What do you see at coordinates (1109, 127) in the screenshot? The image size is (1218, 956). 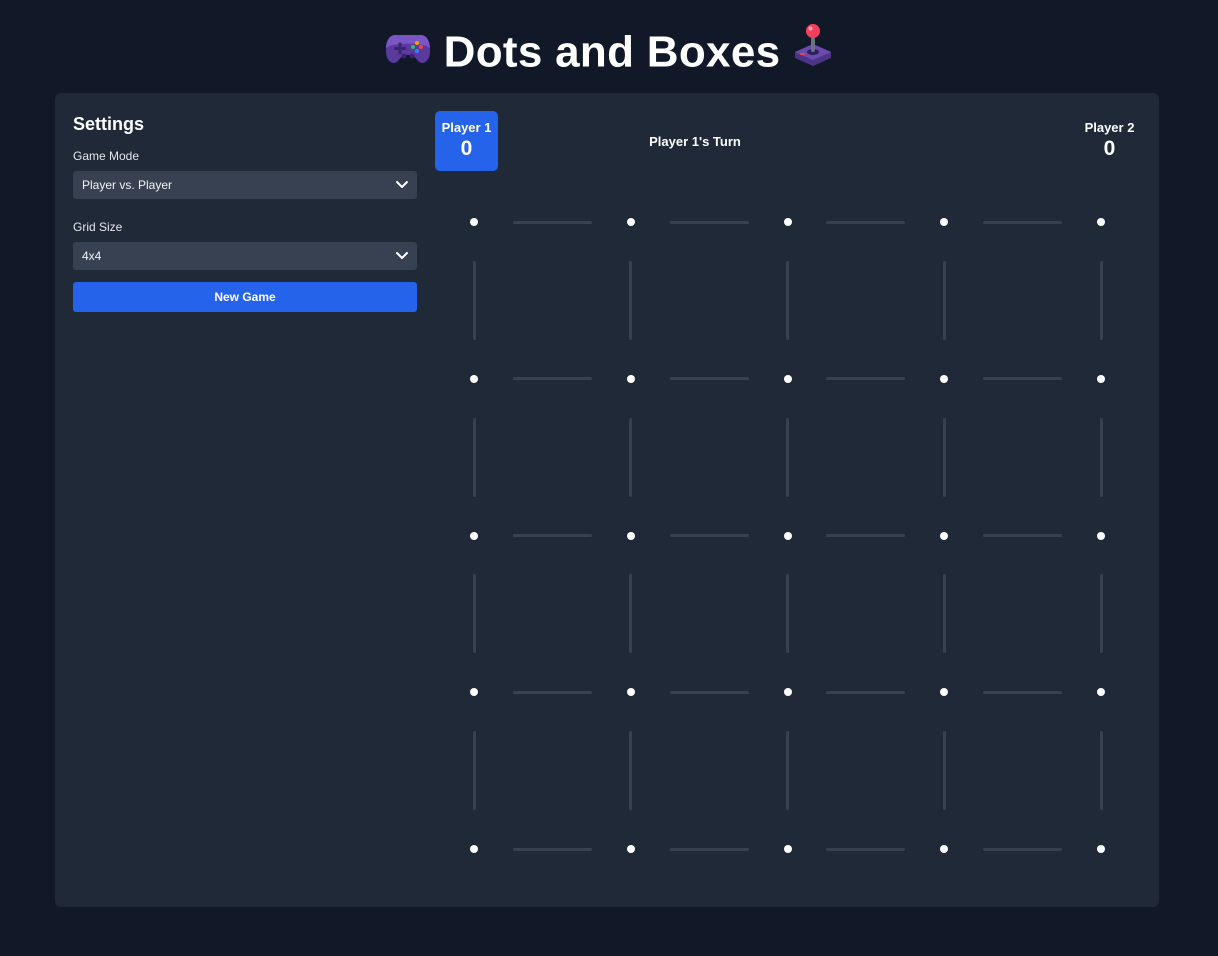 I see `player2-name: Player 2` at bounding box center [1109, 127].